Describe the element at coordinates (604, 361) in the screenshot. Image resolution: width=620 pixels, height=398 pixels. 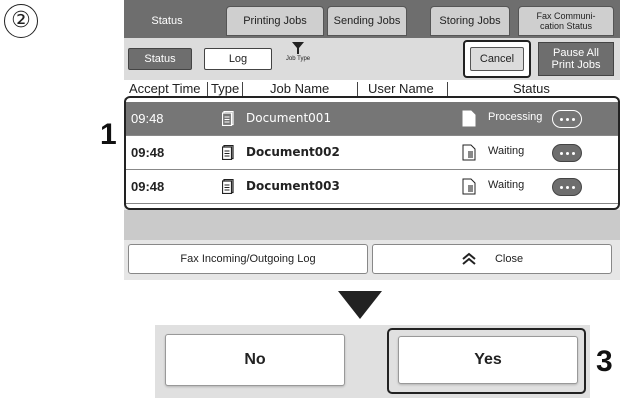
I see `callout-3: 3` at that location.